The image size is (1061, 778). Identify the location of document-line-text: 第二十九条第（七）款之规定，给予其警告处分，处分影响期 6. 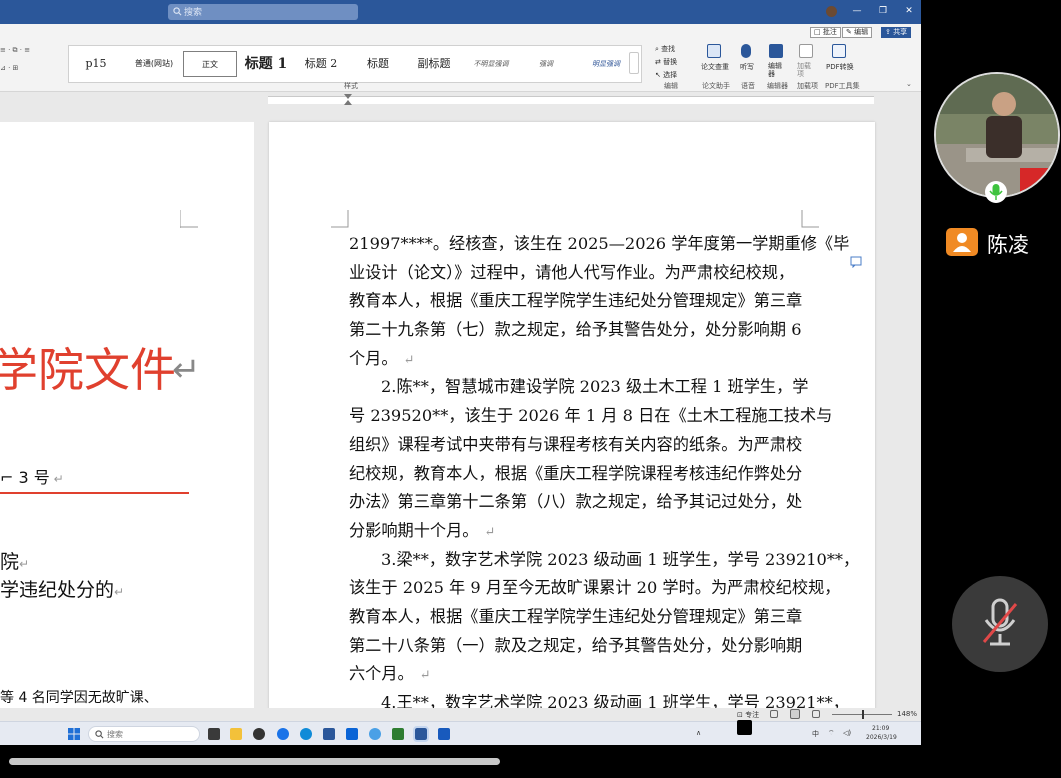
(575, 330).